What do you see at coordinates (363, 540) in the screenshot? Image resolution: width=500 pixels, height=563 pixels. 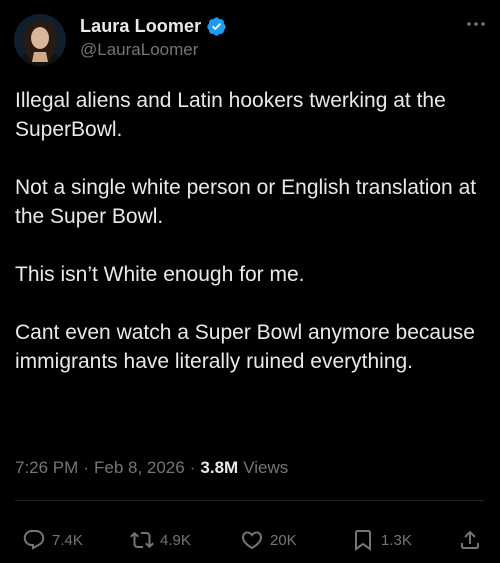 I see `bookmark-icon` at bounding box center [363, 540].